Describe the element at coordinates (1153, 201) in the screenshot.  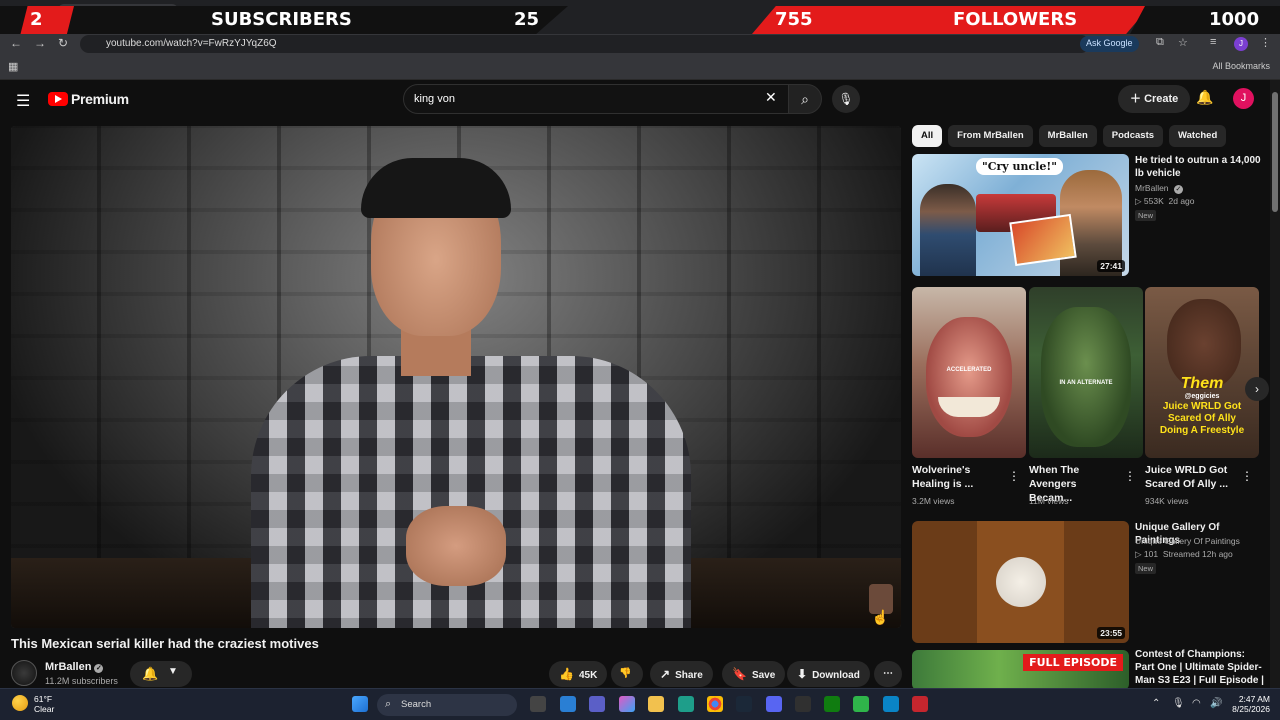
I see `view-count: 553K` at that location.